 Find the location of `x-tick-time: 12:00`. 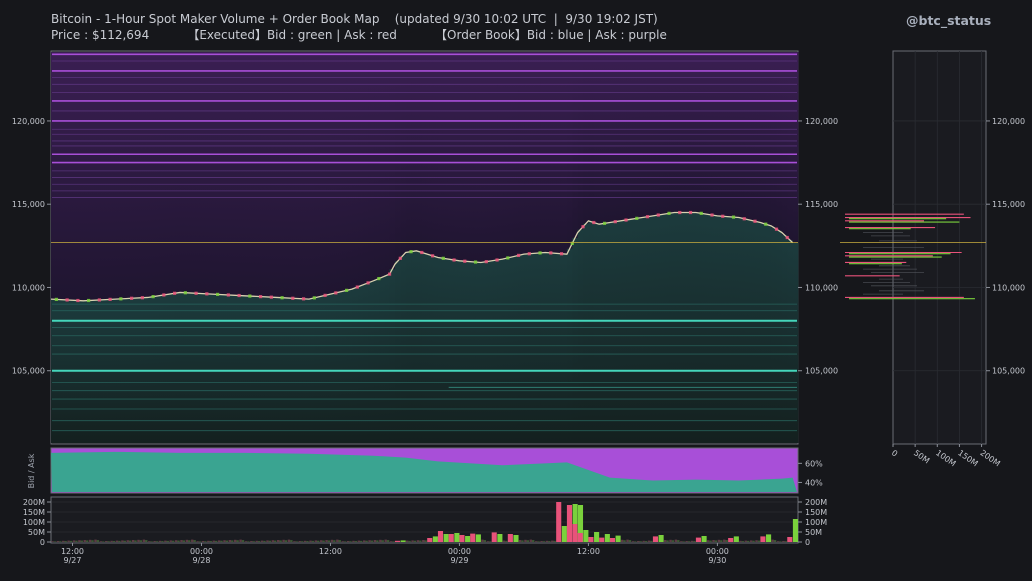

x-tick-time: 12:00 is located at coordinates (588, 551).